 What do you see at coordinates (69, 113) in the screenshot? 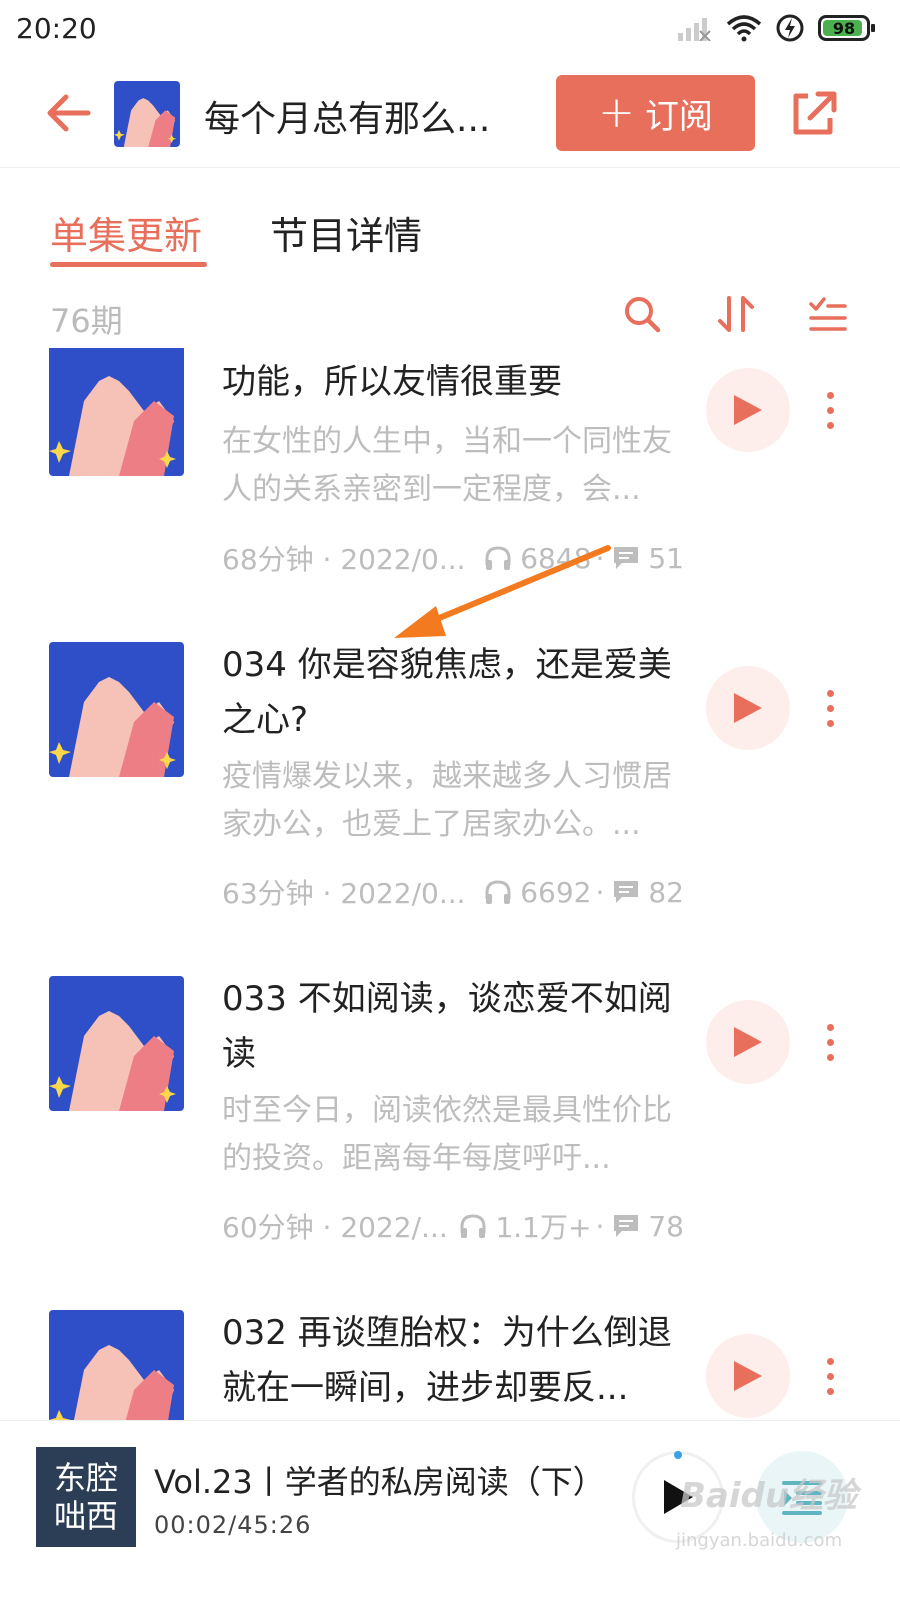
I see `back-arrow-icon` at bounding box center [69, 113].